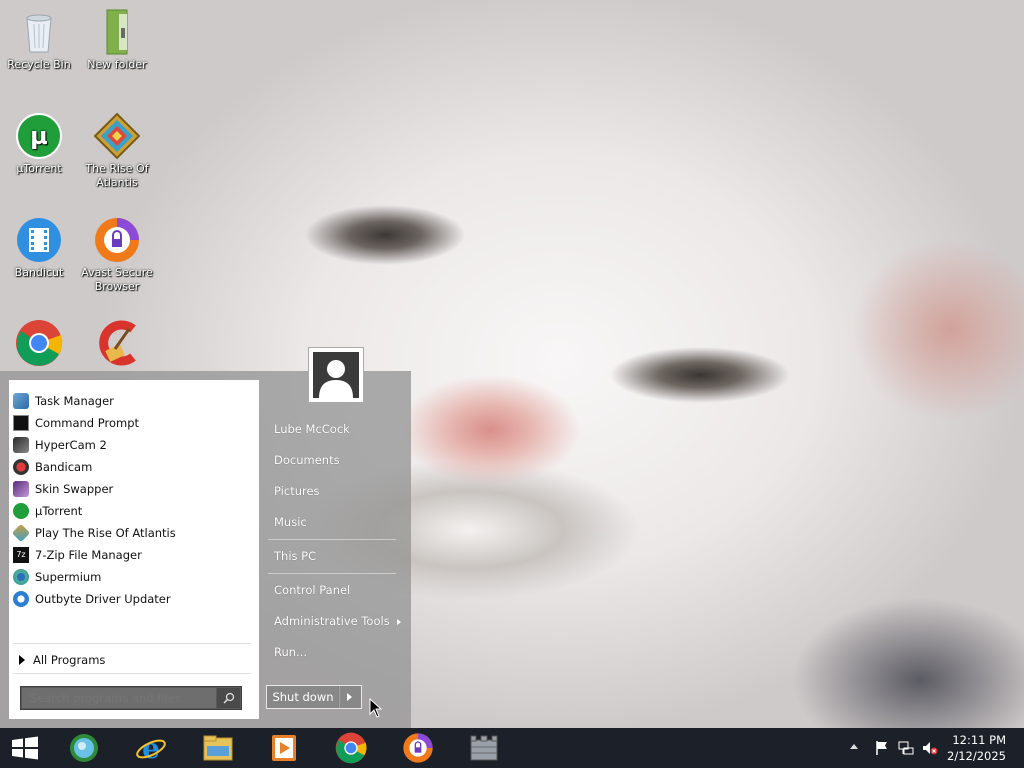 This screenshot has height=768, width=1024. What do you see at coordinates (979, 740) in the screenshot?
I see `clock-time: 12:11 PM` at bounding box center [979, 740].